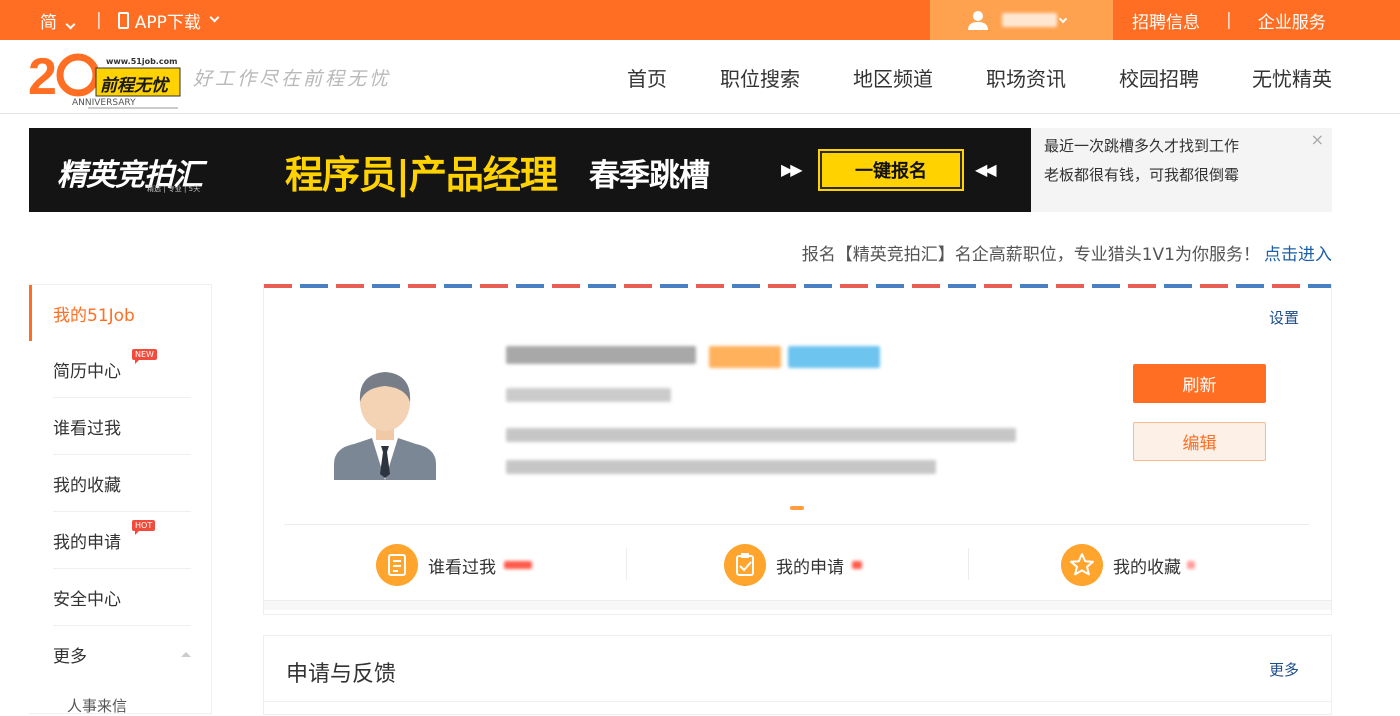 This screenshot has height=716, width=1400. Describe the element at coordinates (142, 61) in the screenshot. I see `logo-url: www.51job.com` at that location.